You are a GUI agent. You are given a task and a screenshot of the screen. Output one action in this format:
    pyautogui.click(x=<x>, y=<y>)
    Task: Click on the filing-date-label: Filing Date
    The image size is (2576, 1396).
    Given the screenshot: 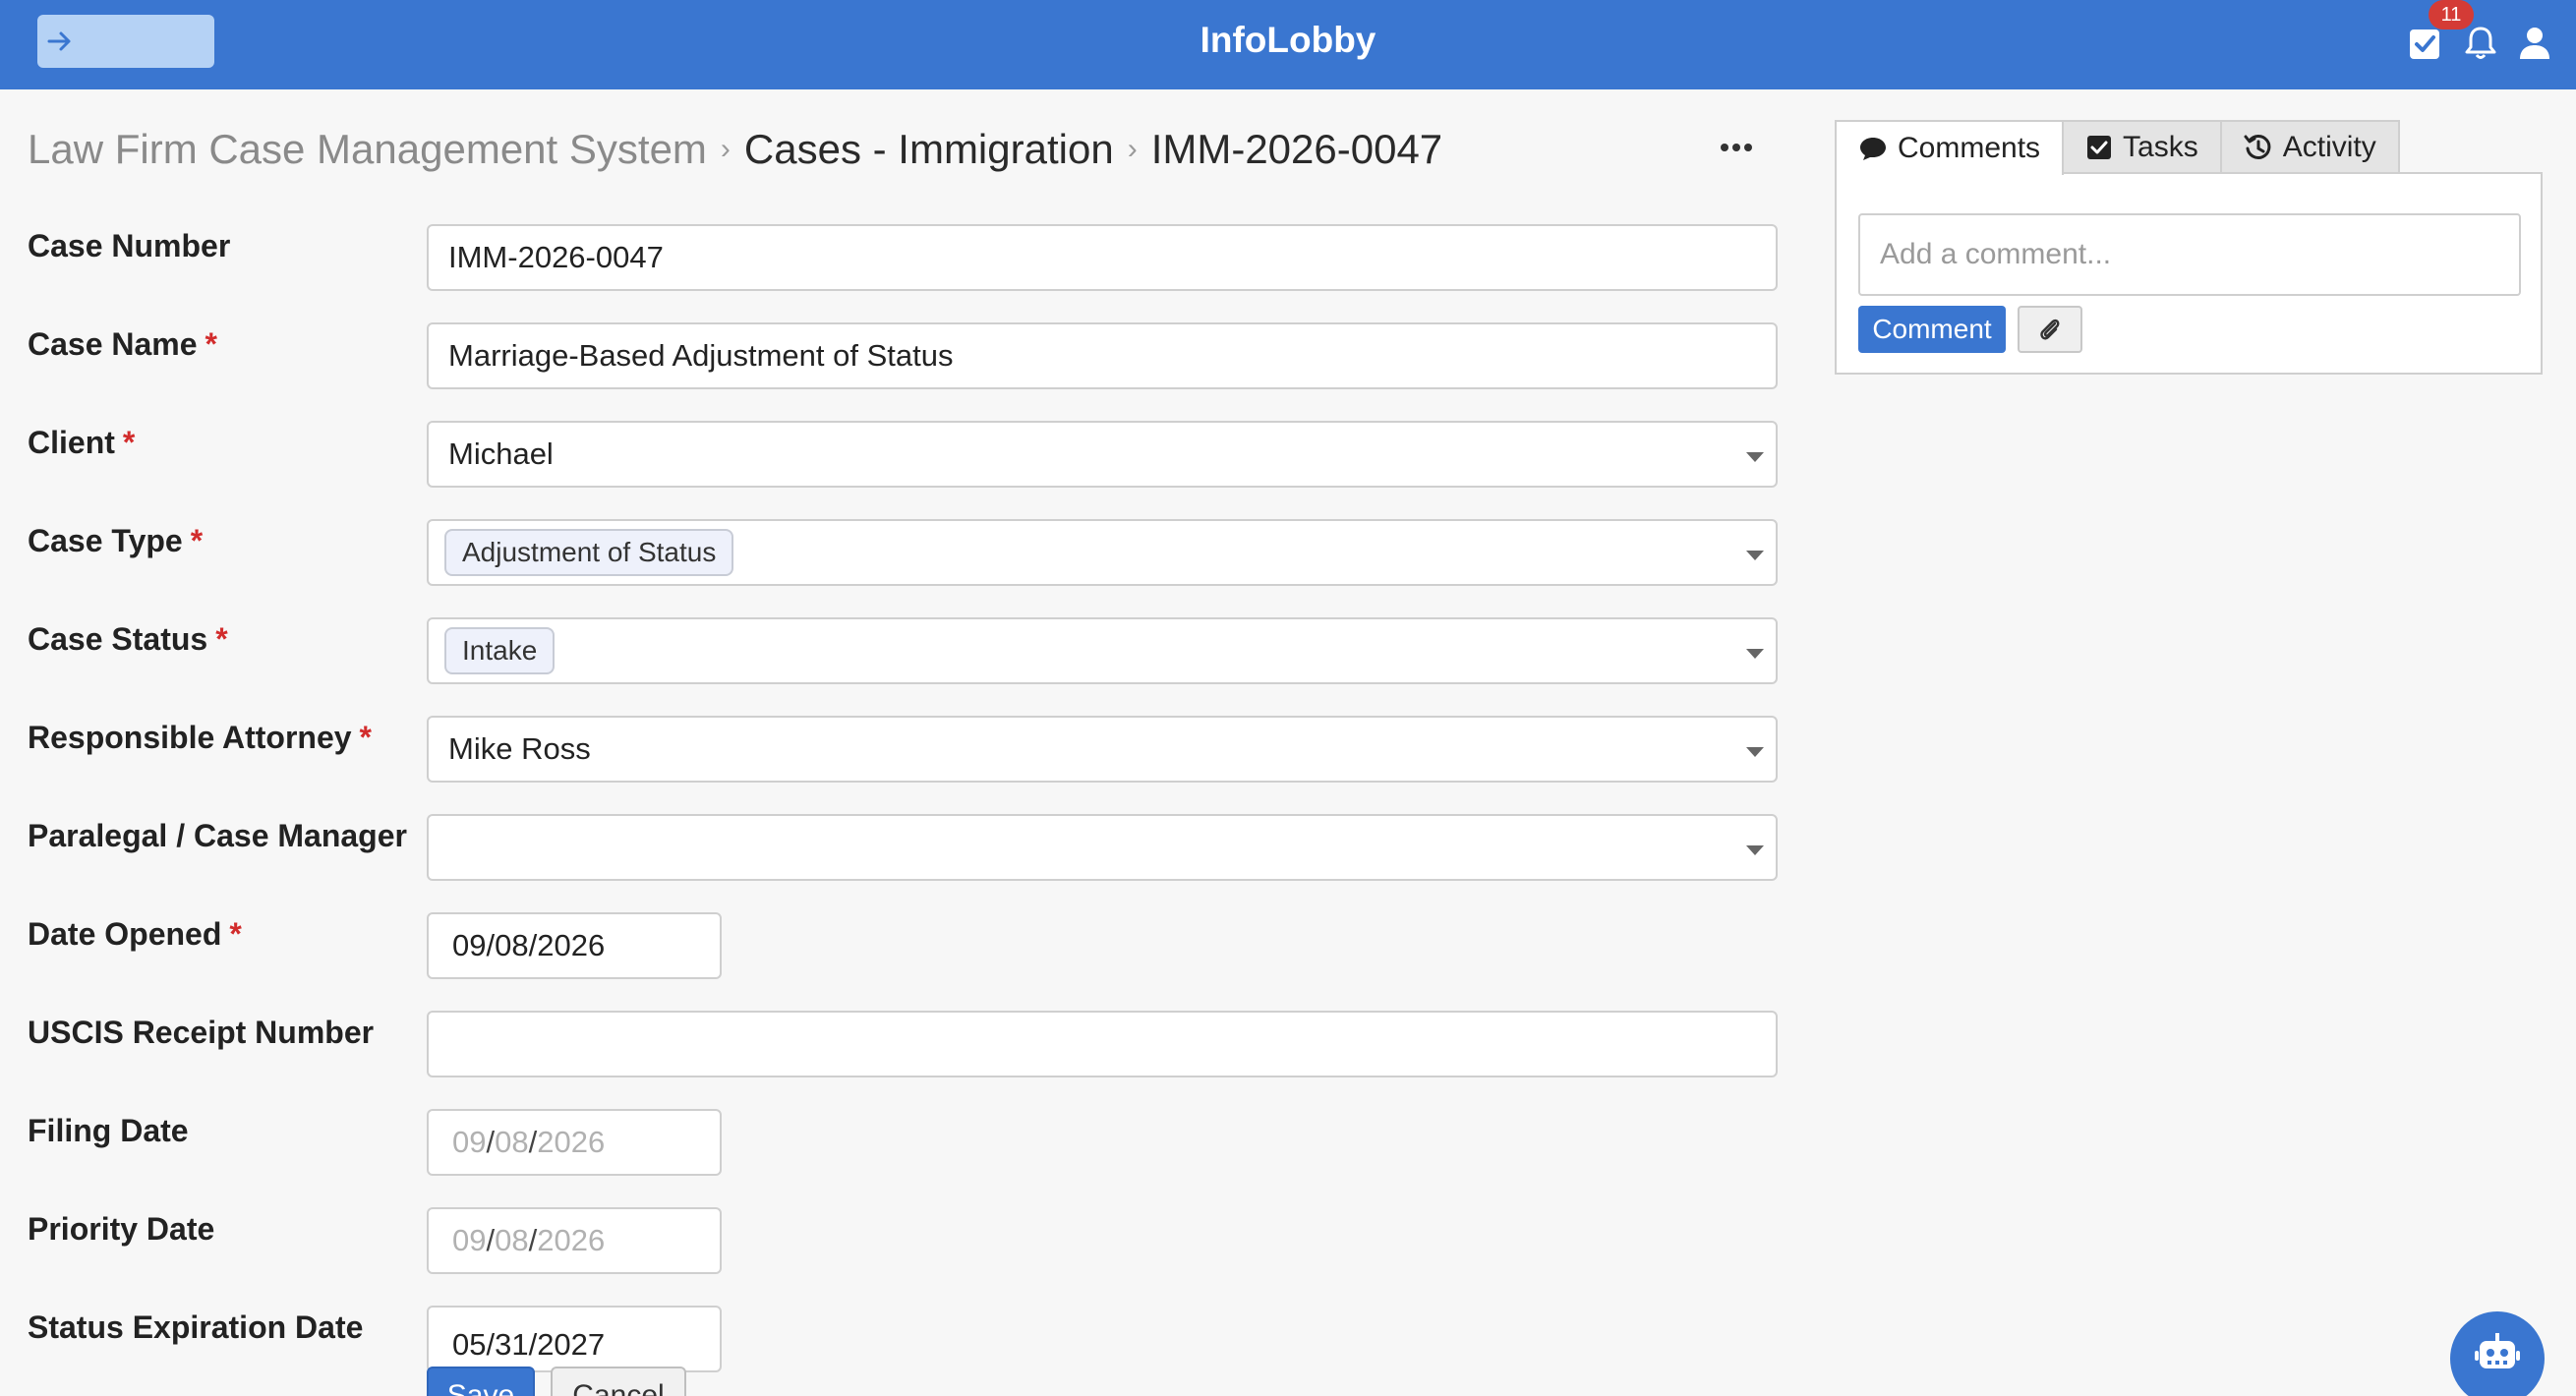 What is the action you would take?
    pyautogui.click(x=108, y=1130)
    